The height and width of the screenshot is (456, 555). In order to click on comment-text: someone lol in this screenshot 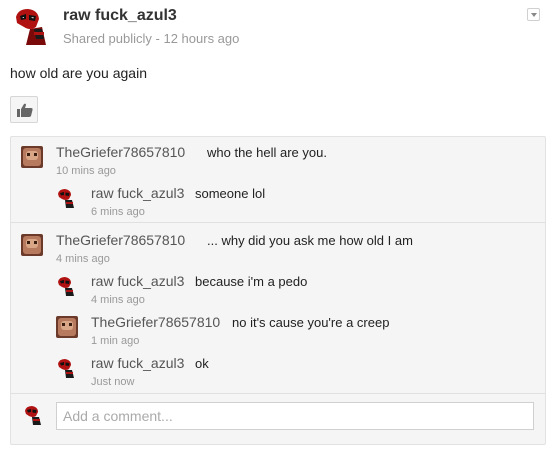, I will do `click(230, 193)`.